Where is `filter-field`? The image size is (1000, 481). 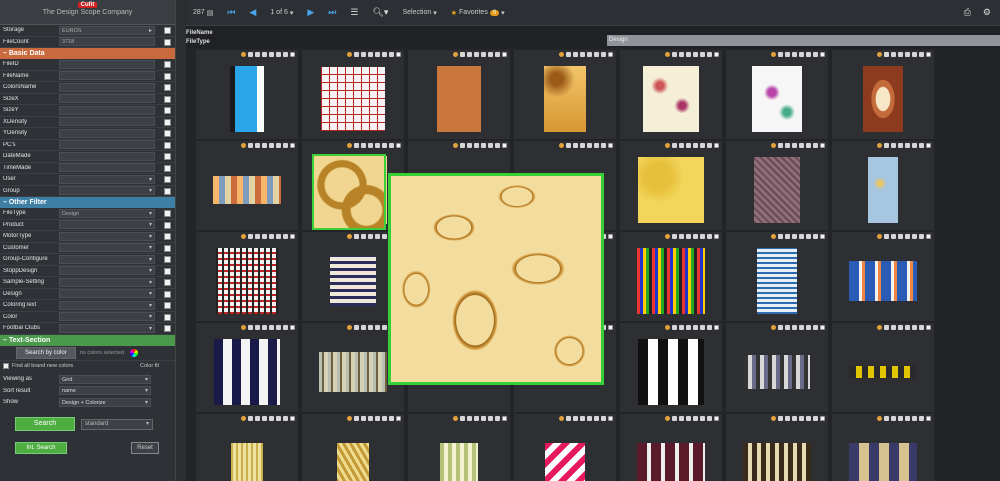 filter-field is located at coordinates (107, 99).